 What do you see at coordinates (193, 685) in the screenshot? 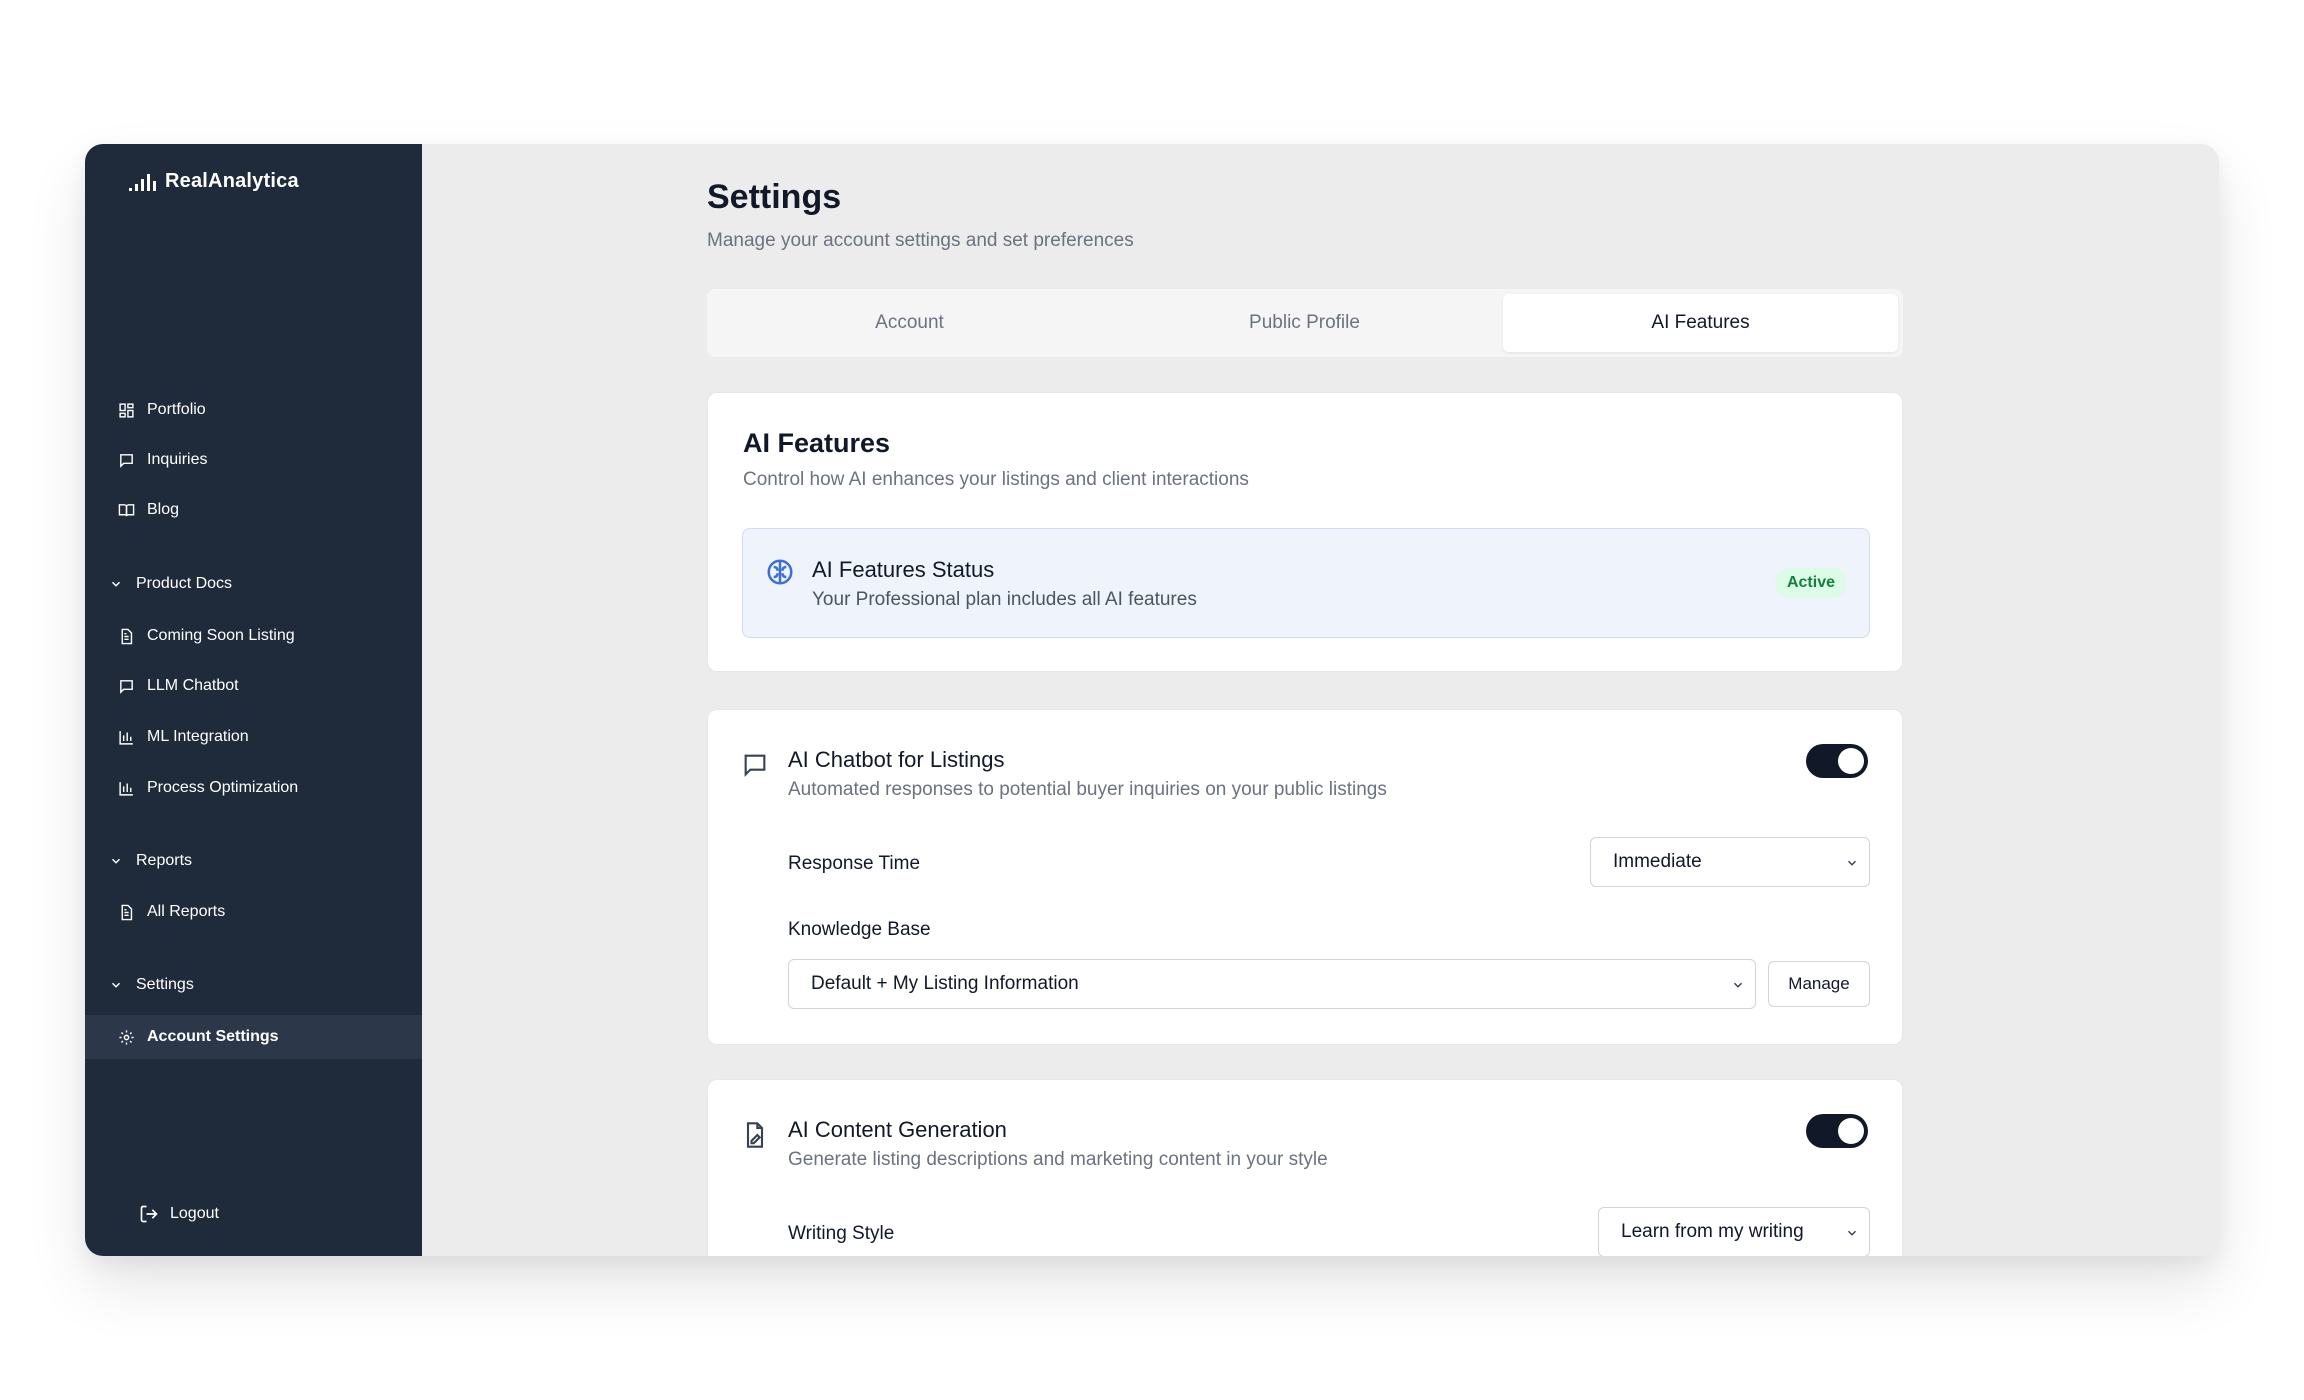
I see `sidebar-item-label: LLM Chatbot` at bounding box center [193, 685].